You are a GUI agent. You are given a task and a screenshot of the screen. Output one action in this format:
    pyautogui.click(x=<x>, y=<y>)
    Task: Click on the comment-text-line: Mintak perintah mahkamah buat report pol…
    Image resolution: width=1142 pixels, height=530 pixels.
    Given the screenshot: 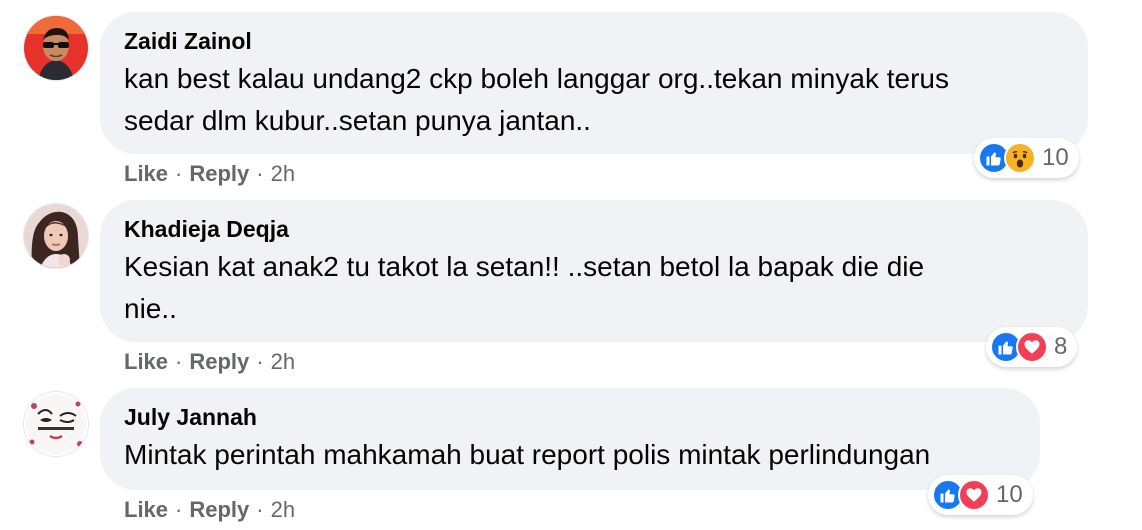 What is the action you would take?
    pyautogui.click(x=527, y=454)
    